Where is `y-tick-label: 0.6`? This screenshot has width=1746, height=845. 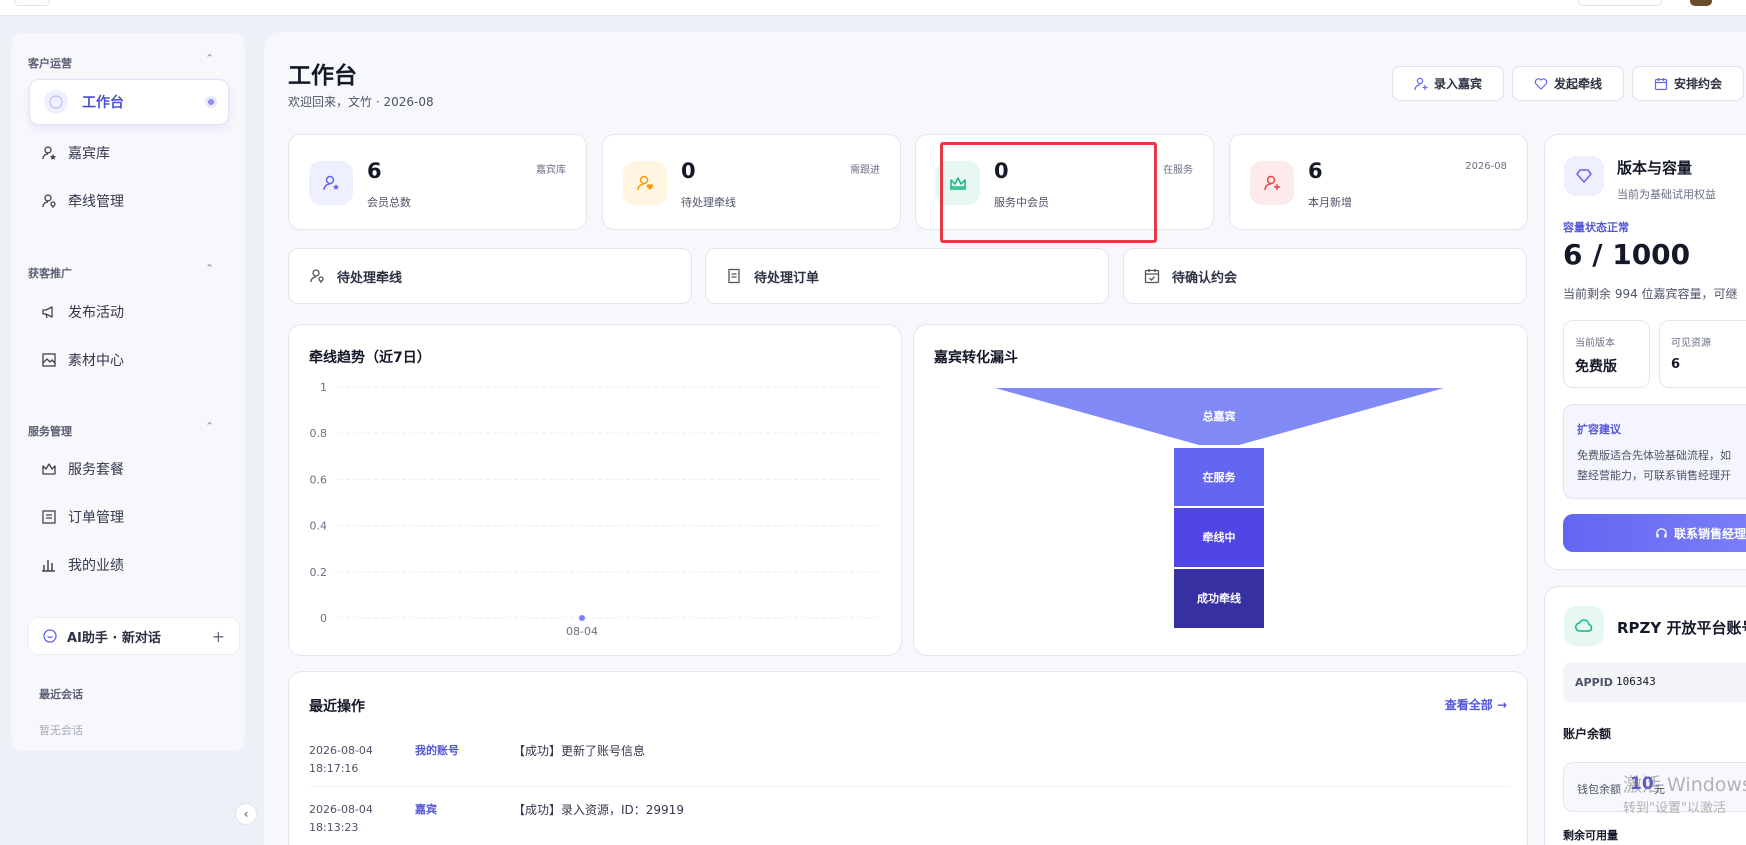
y-tick-label: 0.6 is located at coordinates (319, 479).